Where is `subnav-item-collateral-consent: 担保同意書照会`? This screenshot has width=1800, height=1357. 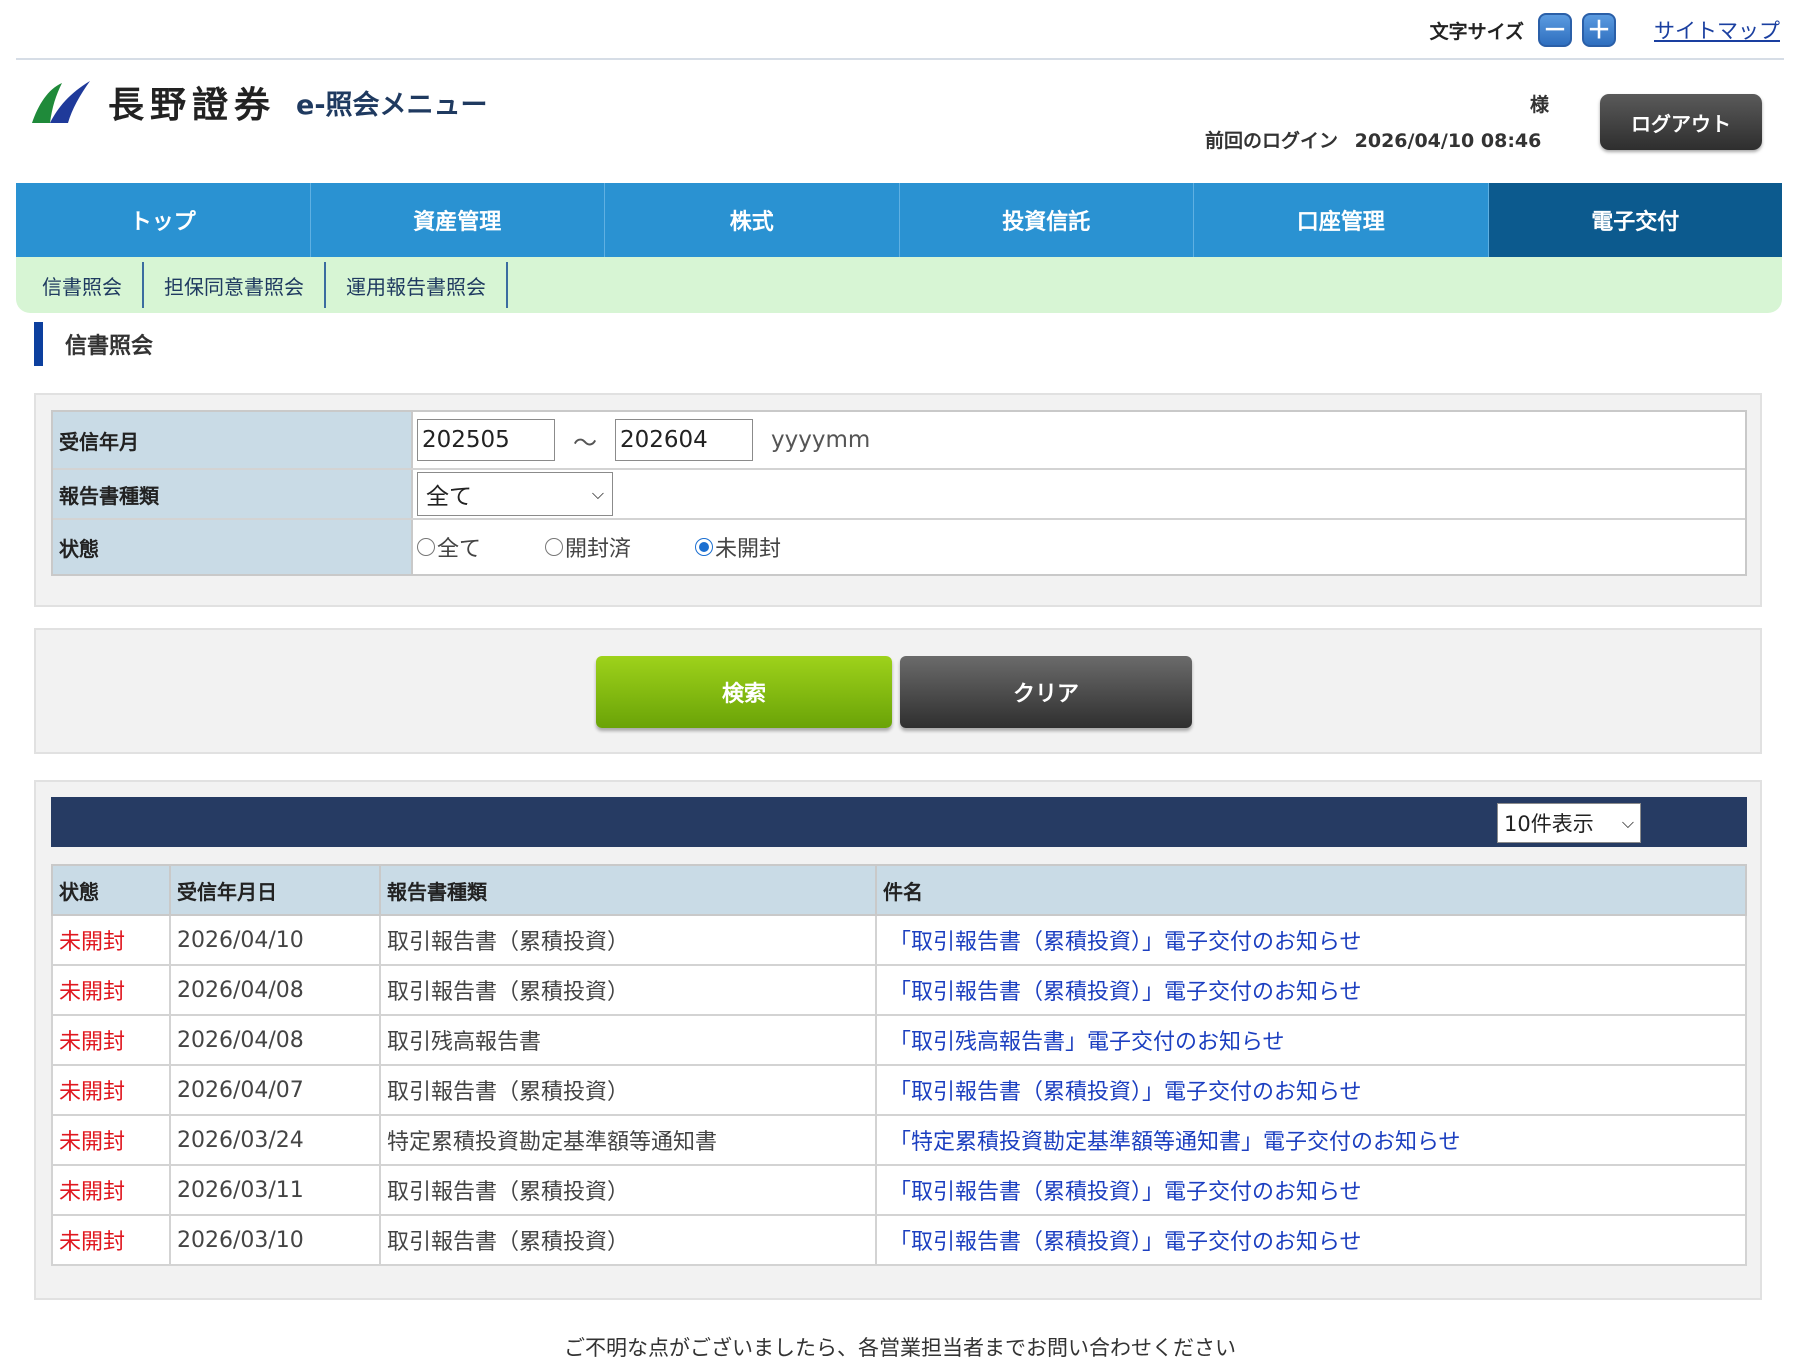
subnav-item-collateral-consent: 担保同意書照会 is located at coordinates (235, 285).